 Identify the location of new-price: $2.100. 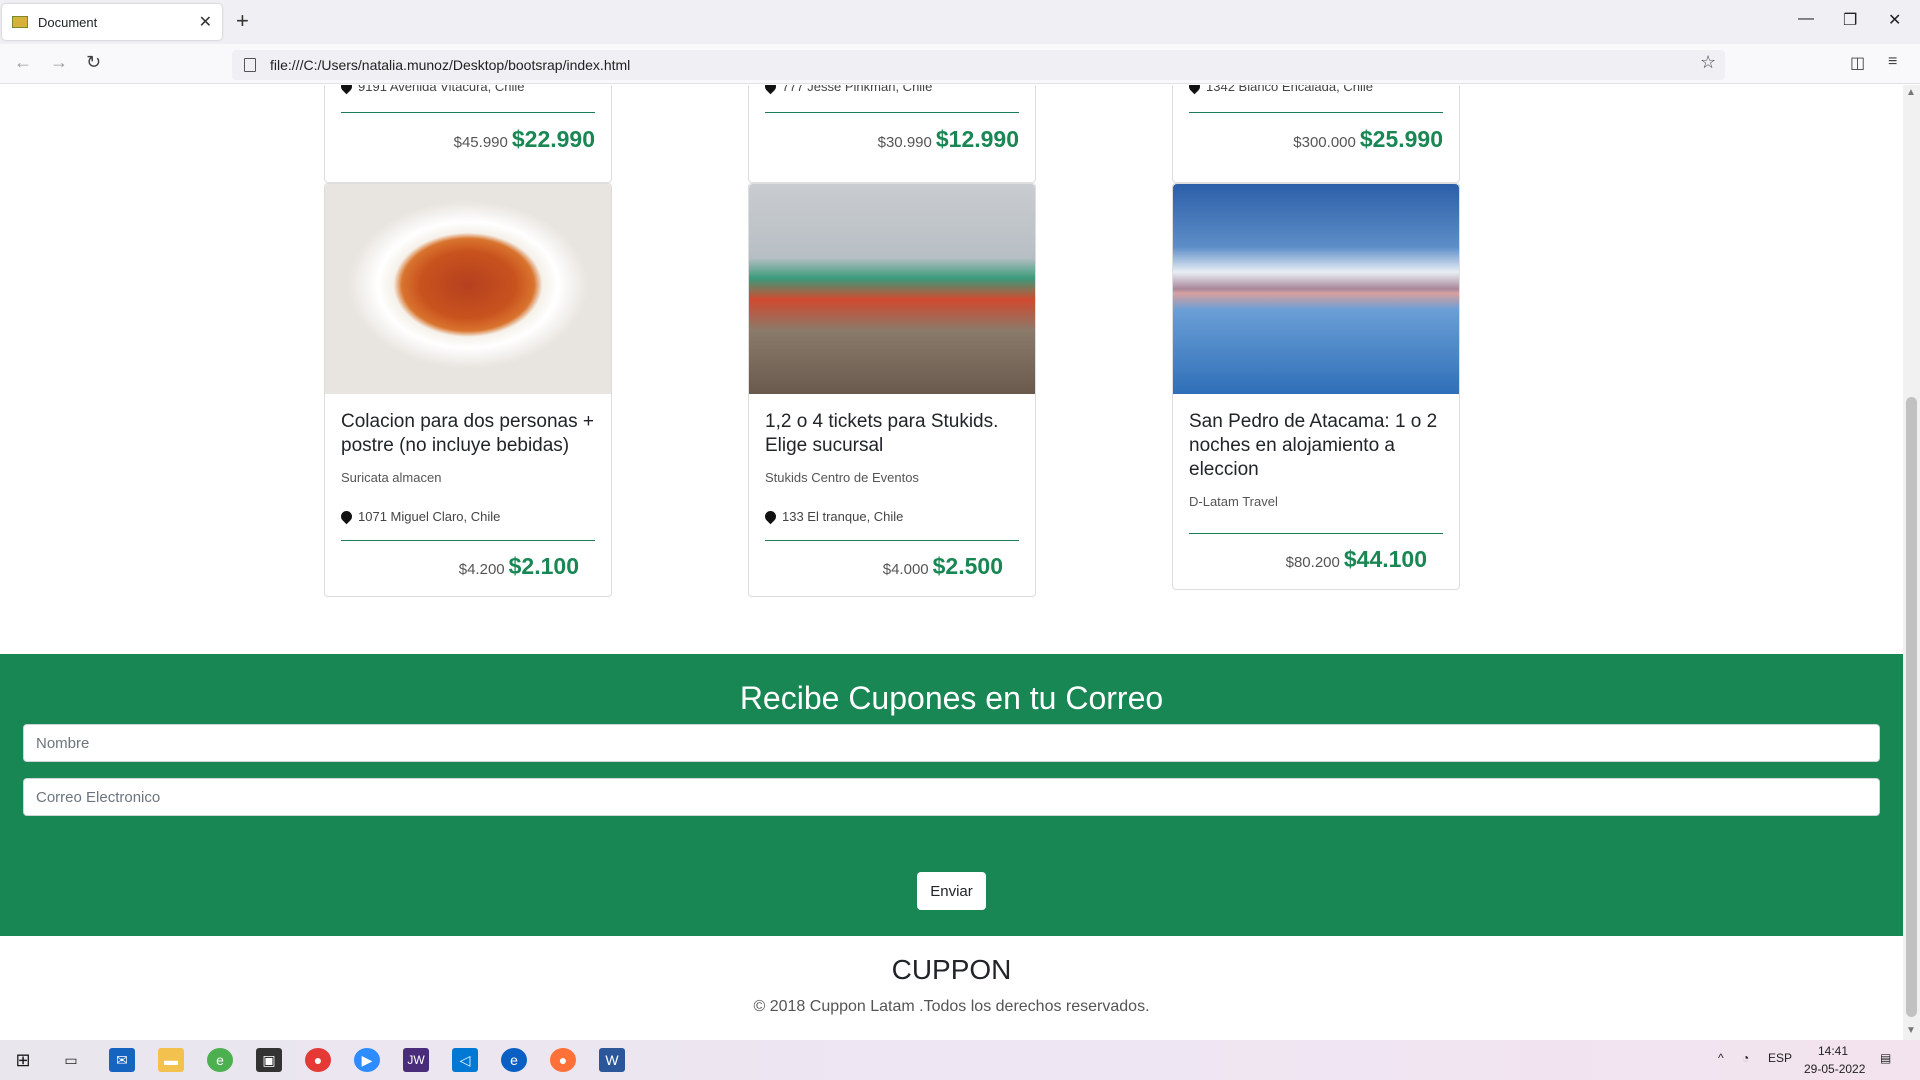
(543, 566).